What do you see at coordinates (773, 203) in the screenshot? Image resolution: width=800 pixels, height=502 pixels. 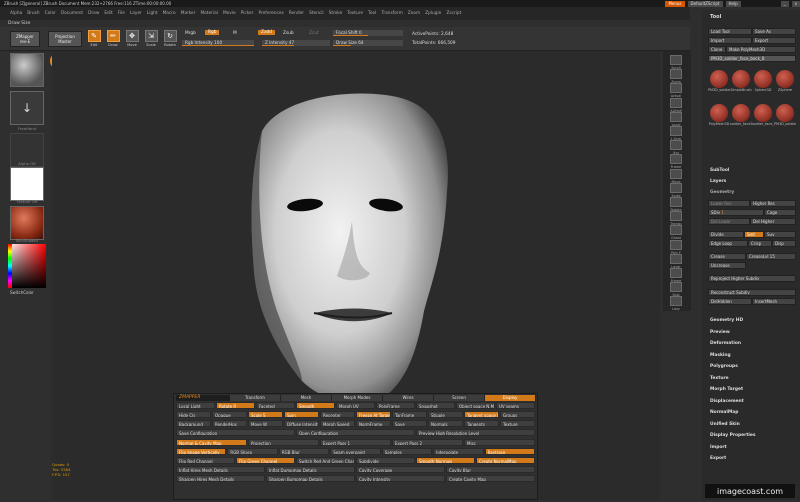 I see `higher-res-button: Higher Res` at bounding box center [773, 203].